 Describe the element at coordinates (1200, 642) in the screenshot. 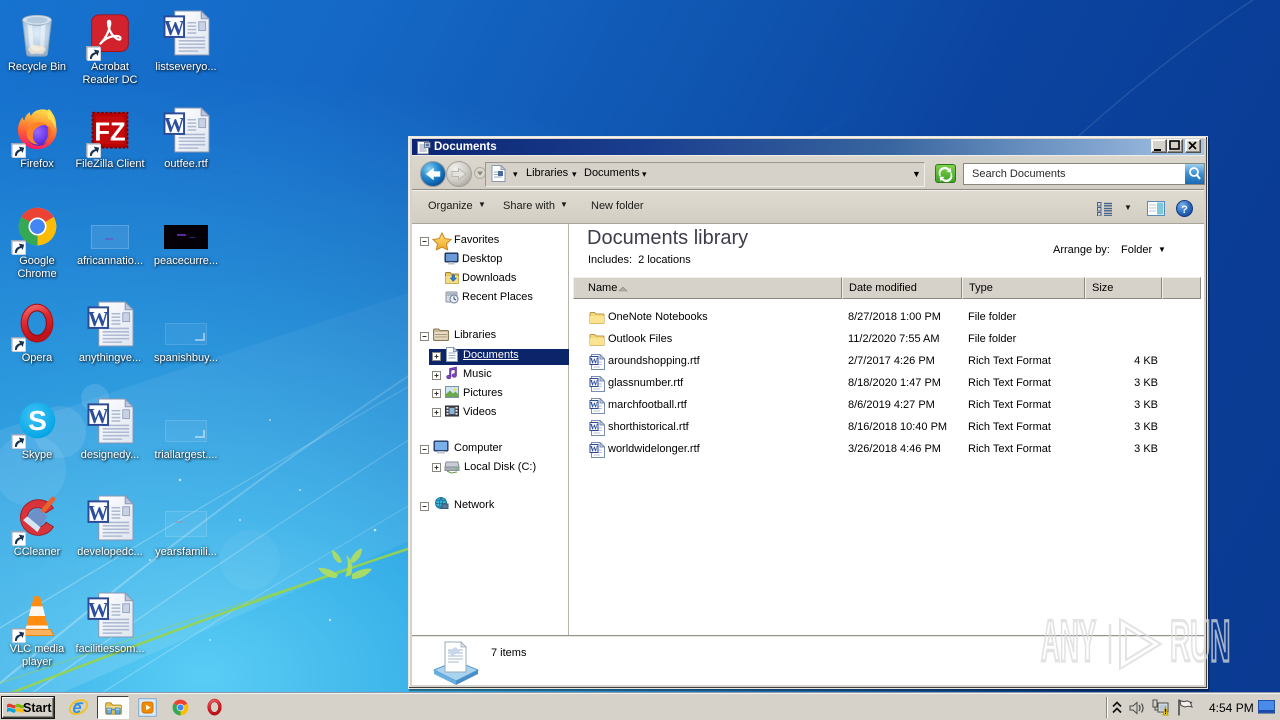

I see `svg-text: RUN` at that location.